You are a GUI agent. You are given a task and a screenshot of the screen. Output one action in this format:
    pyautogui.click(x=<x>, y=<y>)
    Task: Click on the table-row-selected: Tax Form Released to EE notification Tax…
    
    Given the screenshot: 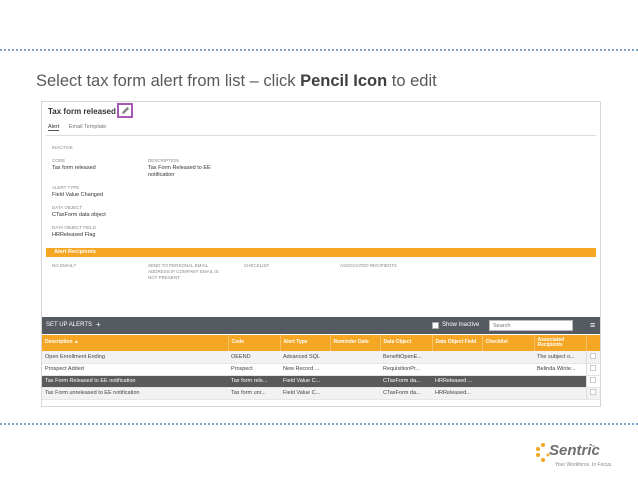 What is the action you would take?
    pyautogui.click(x=321, y=381)
    